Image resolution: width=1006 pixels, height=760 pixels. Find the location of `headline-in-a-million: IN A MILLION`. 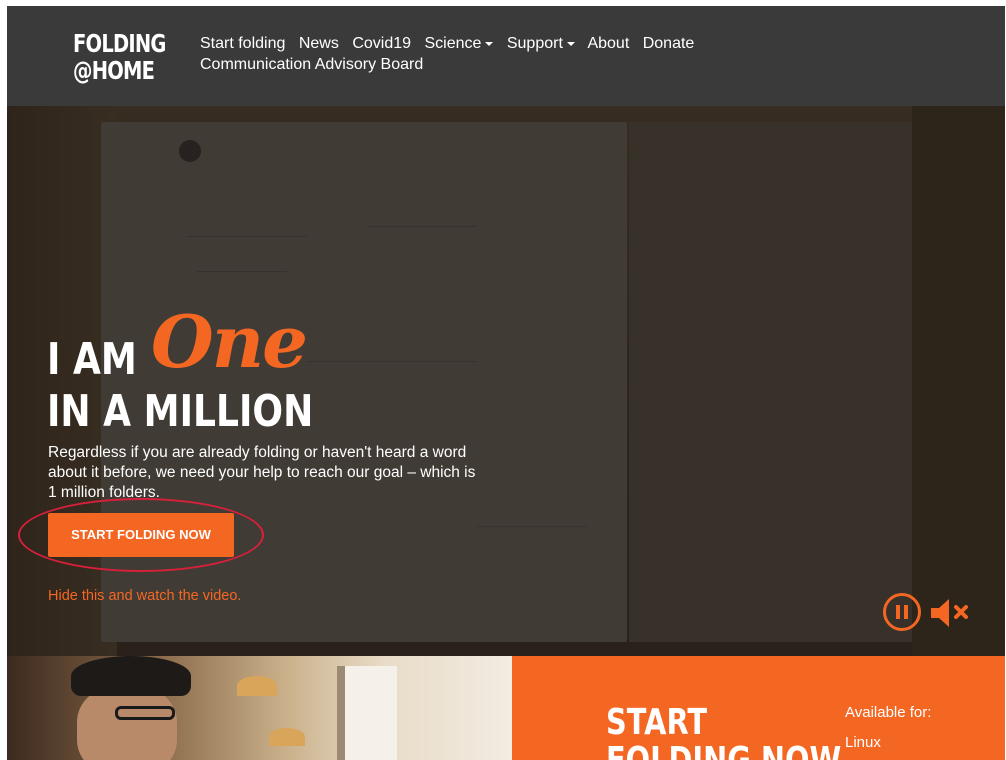

headline-in-a-million: IN A MILLION is located at coordinates (180, 411).